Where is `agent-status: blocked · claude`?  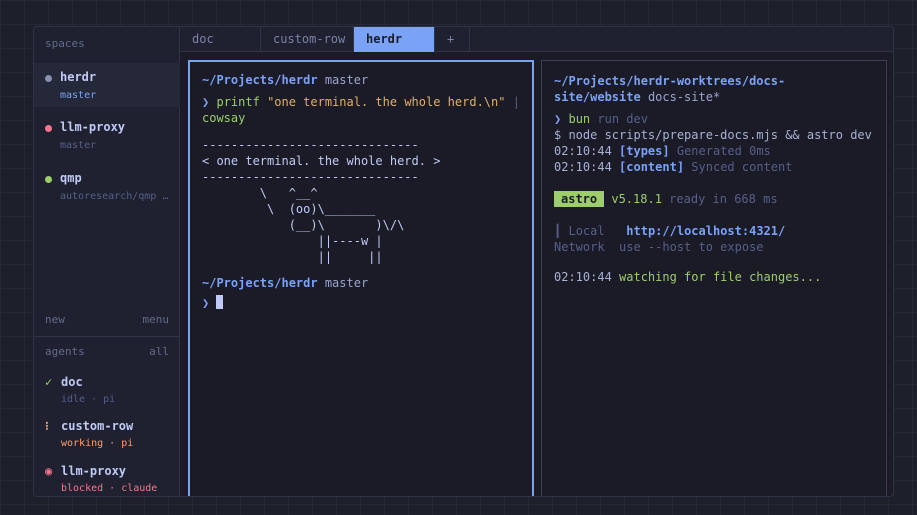 agent-status: blocked · claude is located at coordinates (109, 488).